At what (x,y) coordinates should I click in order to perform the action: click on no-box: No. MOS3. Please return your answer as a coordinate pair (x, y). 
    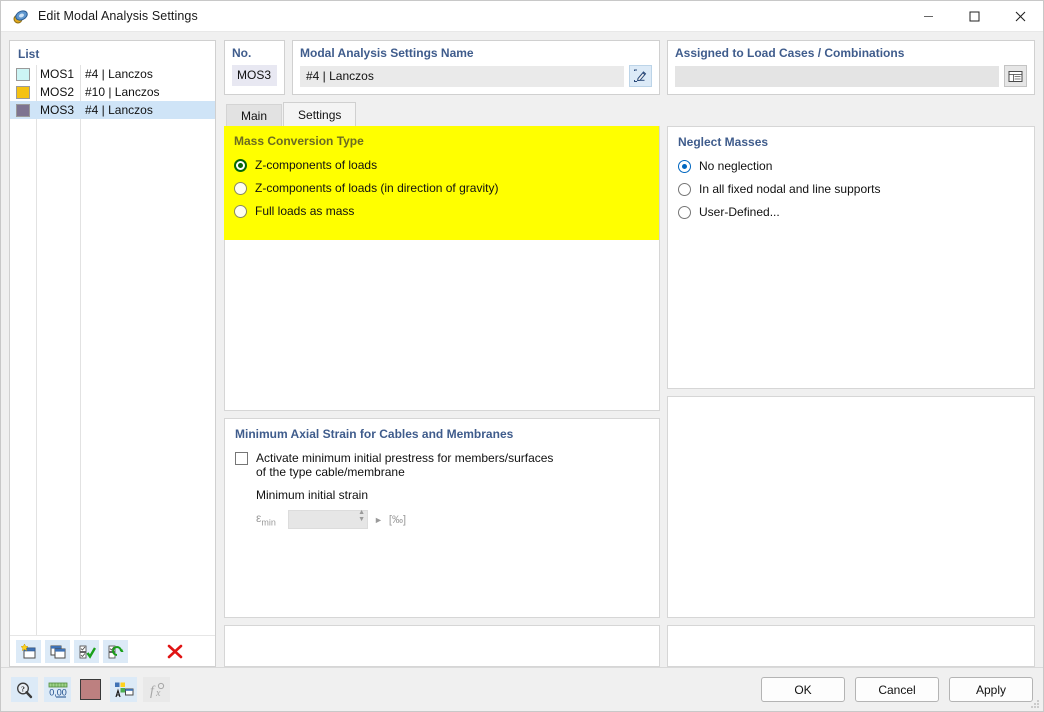
    Looking at the image, I should click on (254, 67).